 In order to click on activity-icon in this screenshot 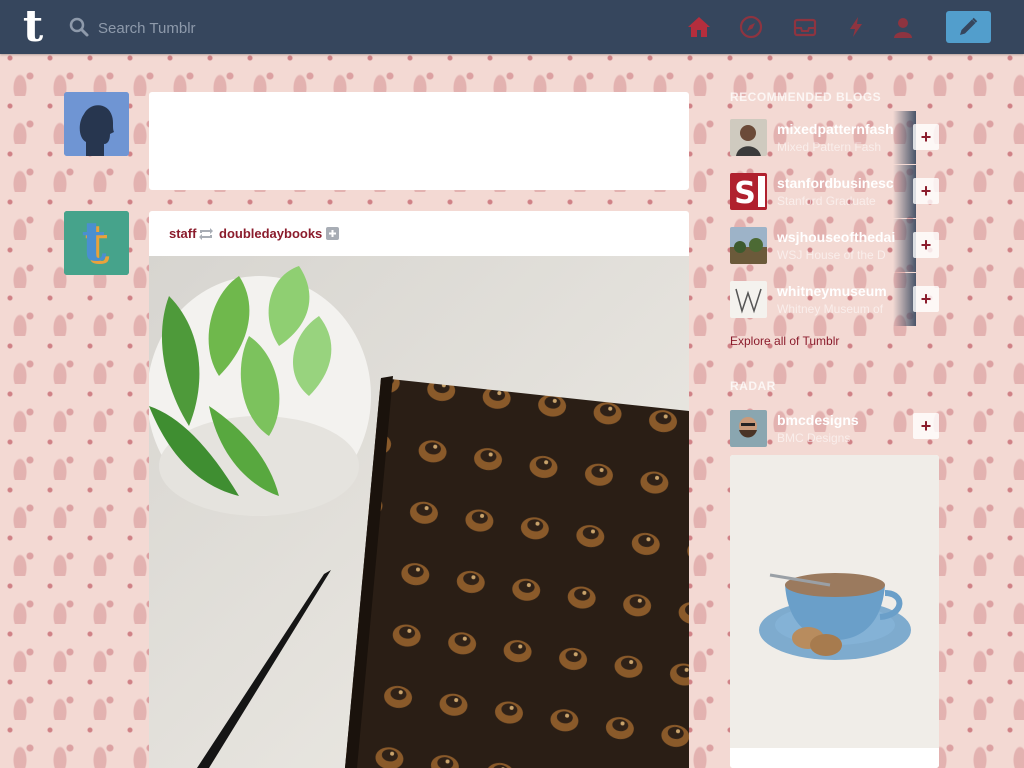, I will do `click(856, 27)`.